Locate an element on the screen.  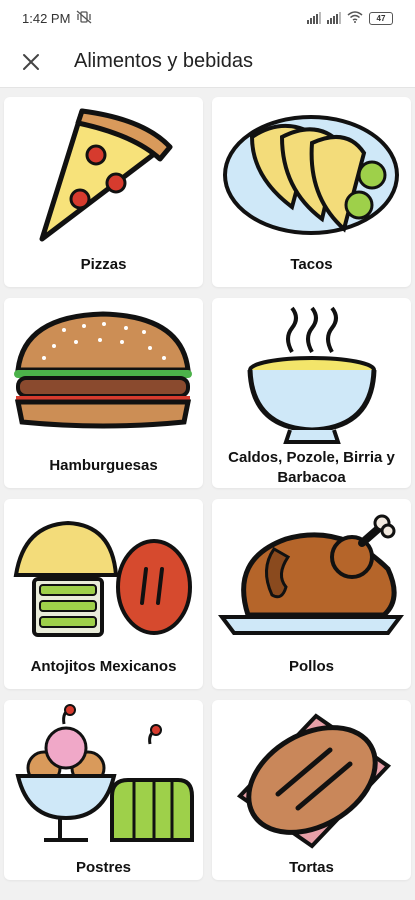
status-time: 1:42 PM is located at coordinates (46, 18).